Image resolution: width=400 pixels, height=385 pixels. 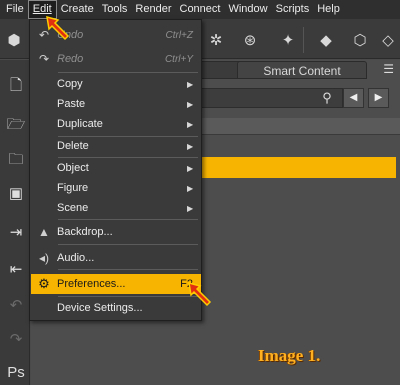 I want to click on save-icon: ▣, so click(x=16, y=194).